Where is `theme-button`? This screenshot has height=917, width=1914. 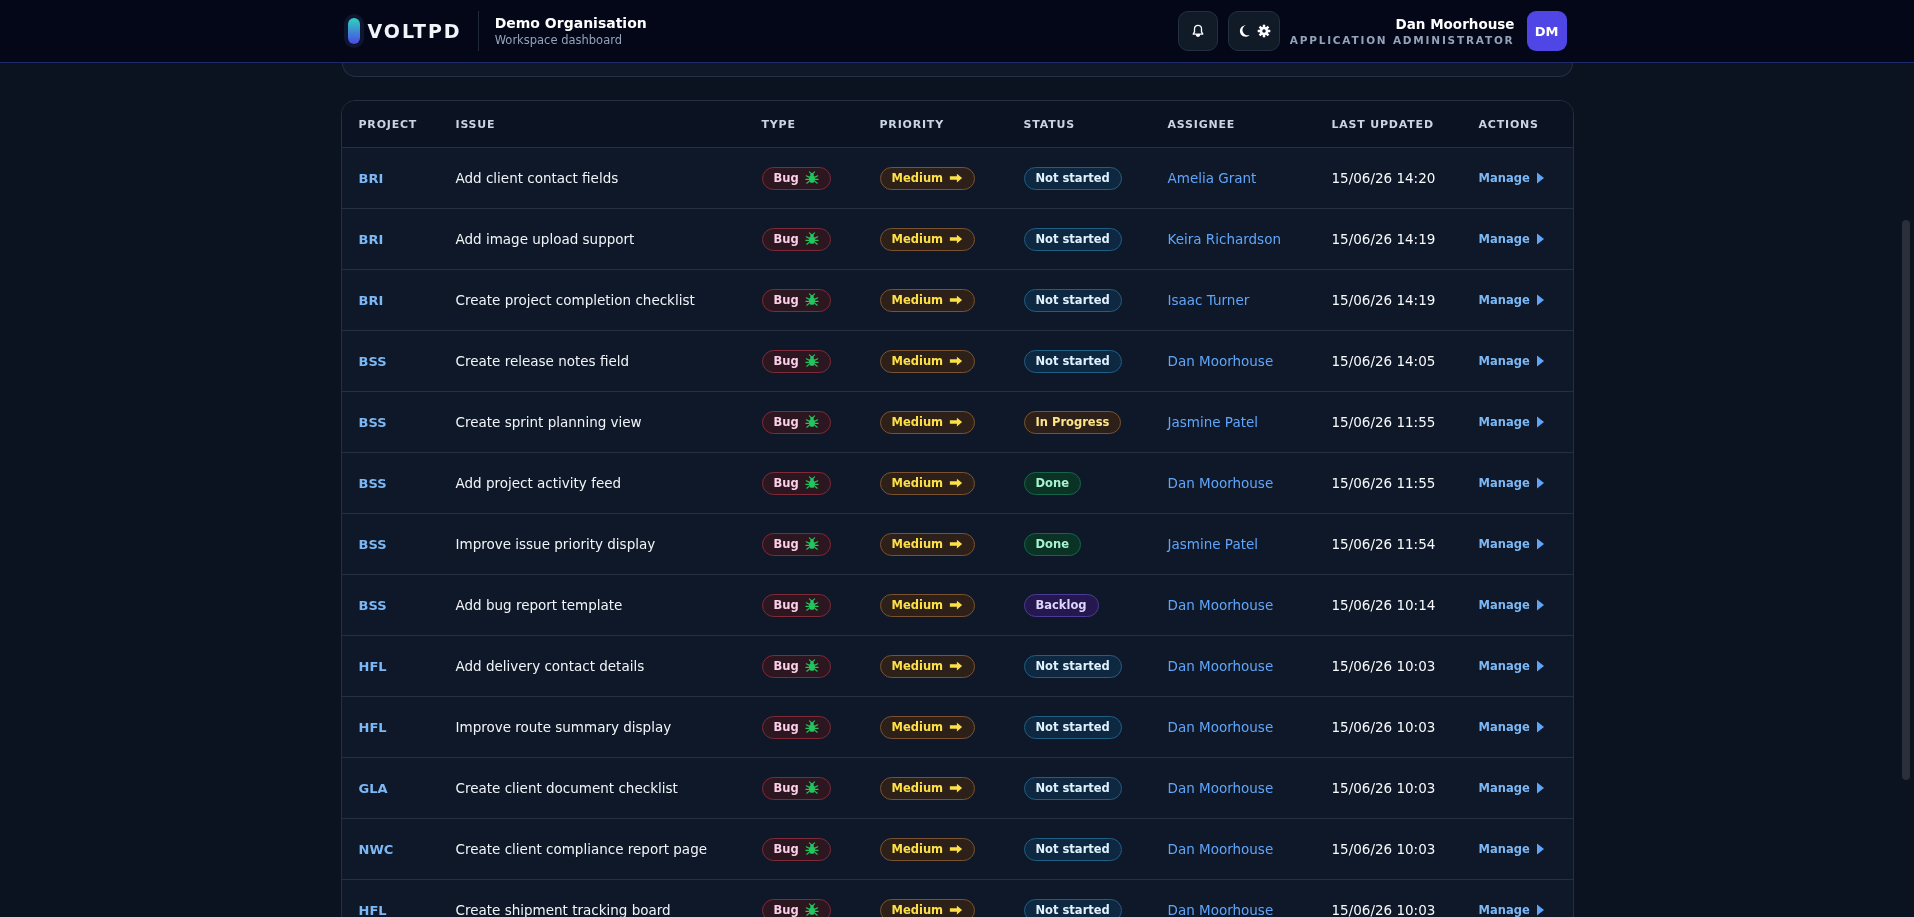
theme-button is located at coordinates (1253, 31).